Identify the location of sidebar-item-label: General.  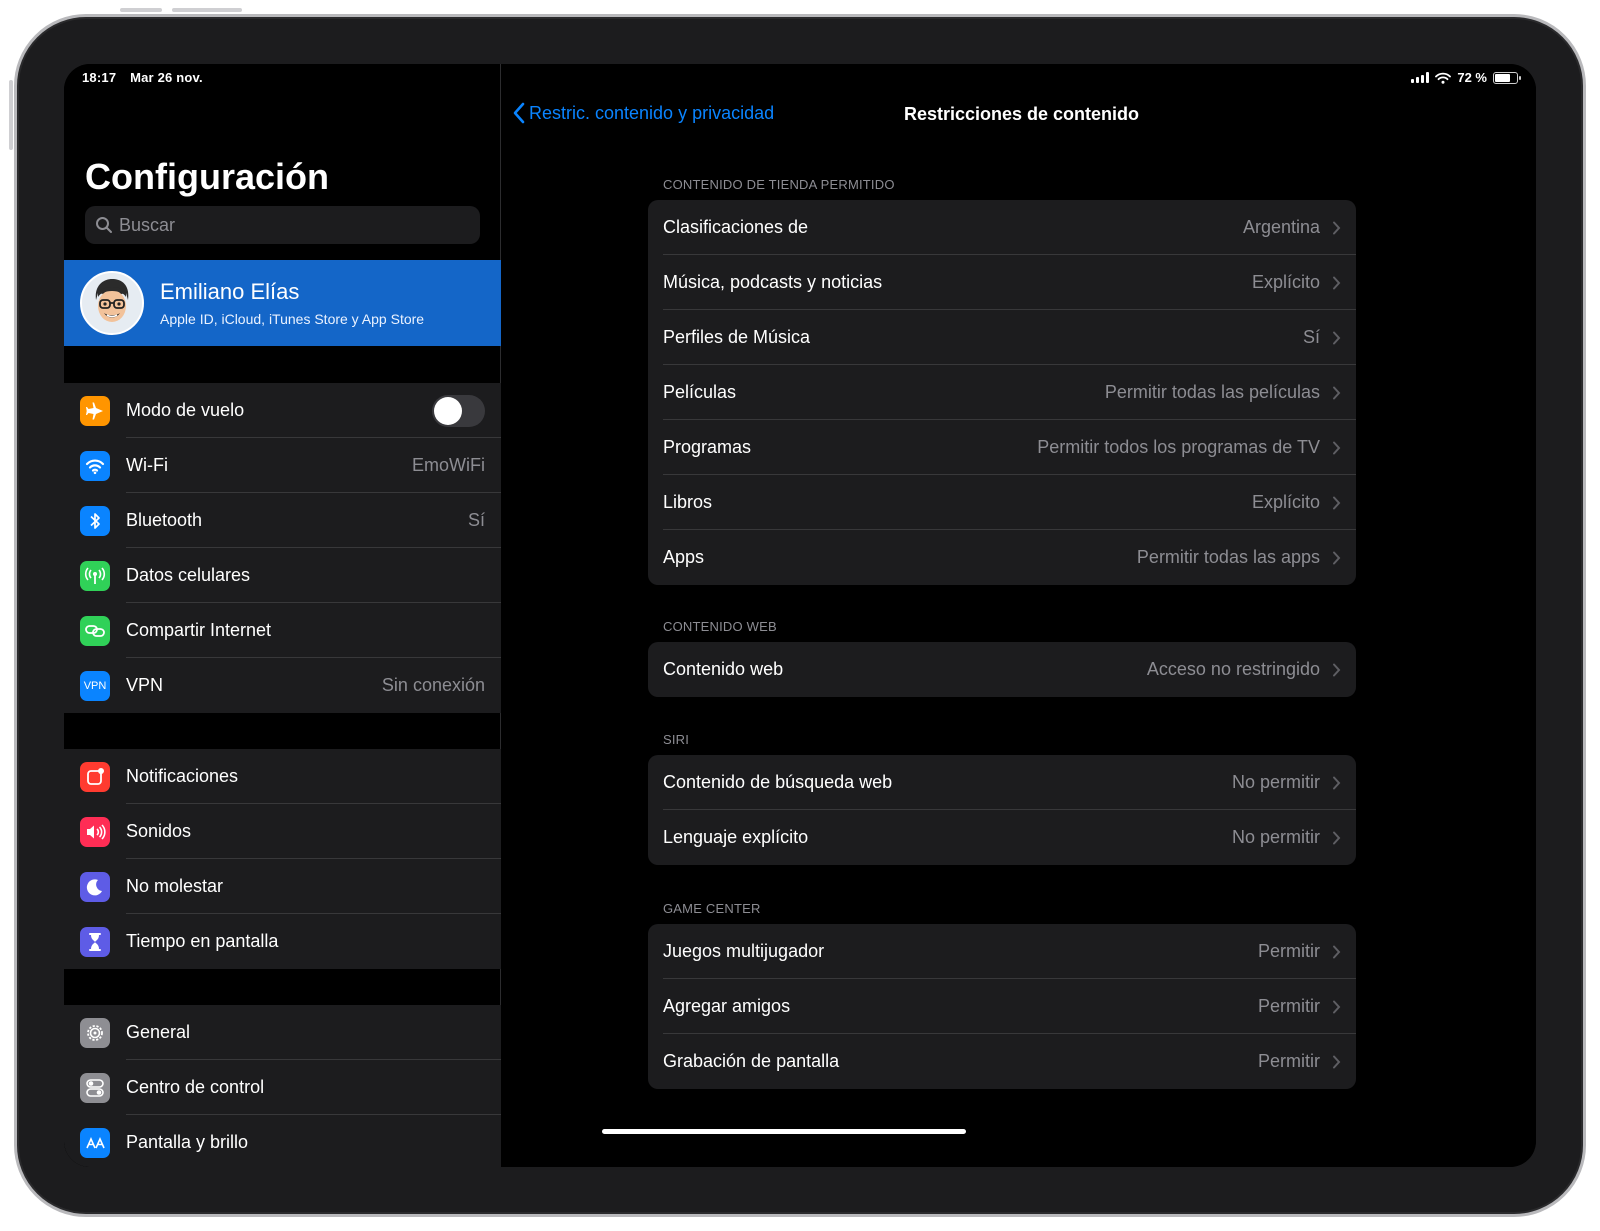
(158, 1032).